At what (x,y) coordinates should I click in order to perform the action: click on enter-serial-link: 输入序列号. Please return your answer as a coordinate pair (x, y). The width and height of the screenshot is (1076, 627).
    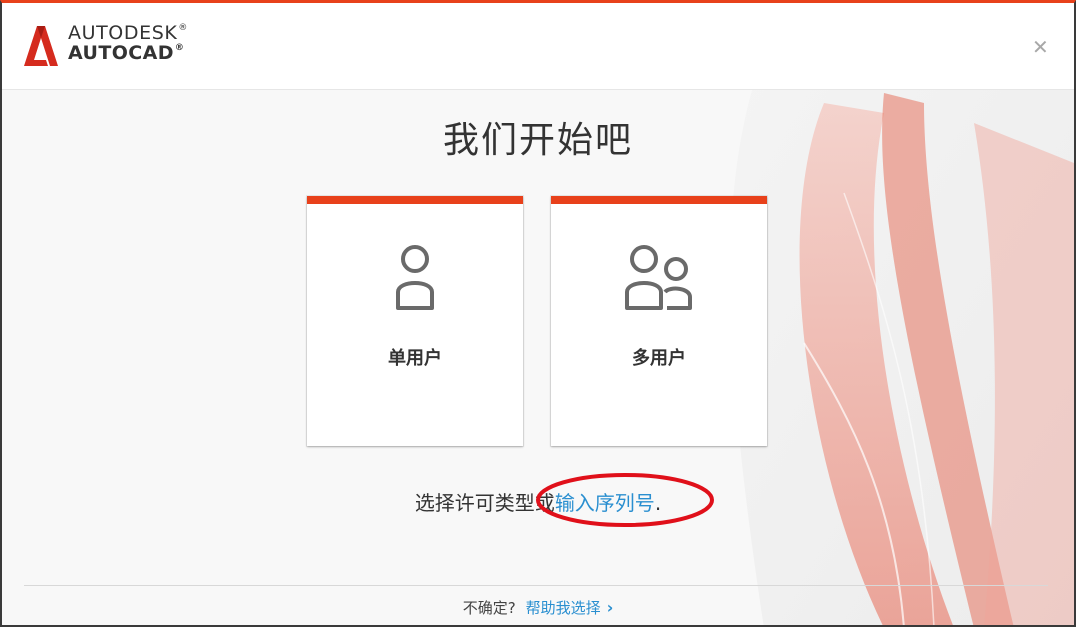
    Looking at the image, I should click on (605, 503).